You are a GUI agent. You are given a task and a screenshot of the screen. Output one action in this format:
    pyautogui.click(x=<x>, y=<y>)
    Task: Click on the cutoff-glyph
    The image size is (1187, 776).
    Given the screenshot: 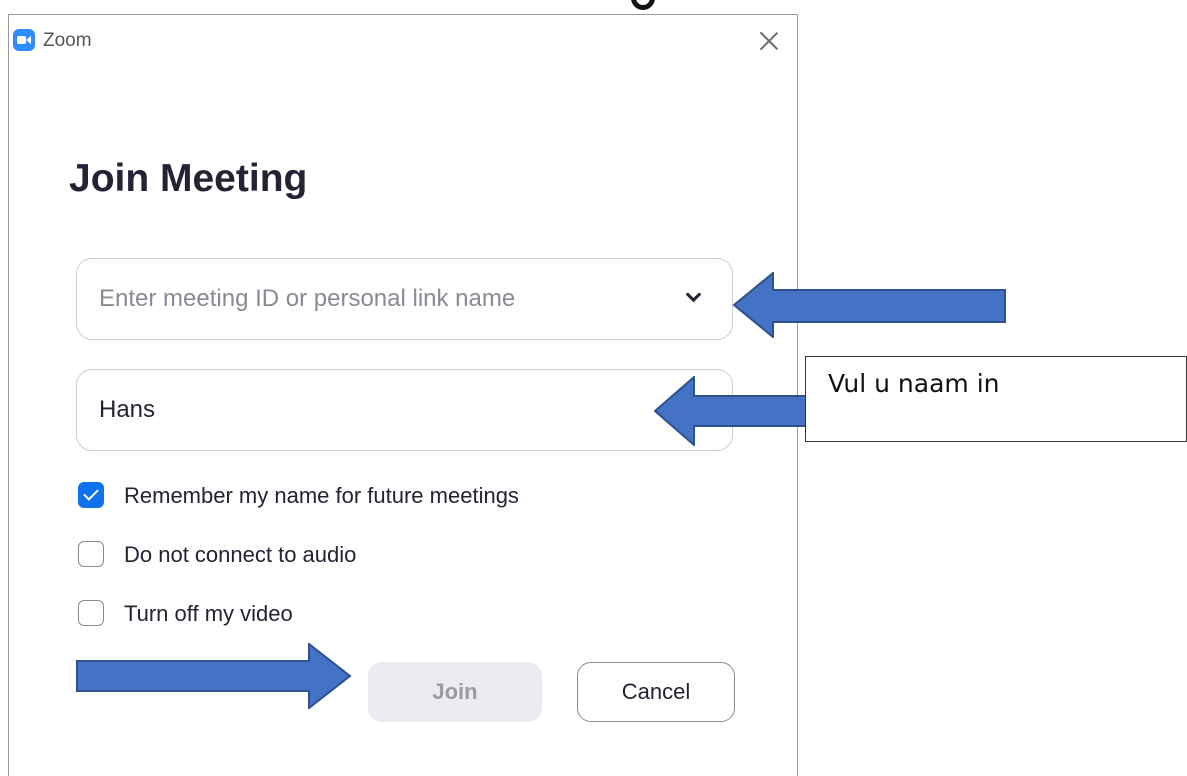 What is the action you would take?
    pyautogui.click(x=643, y=5)
    